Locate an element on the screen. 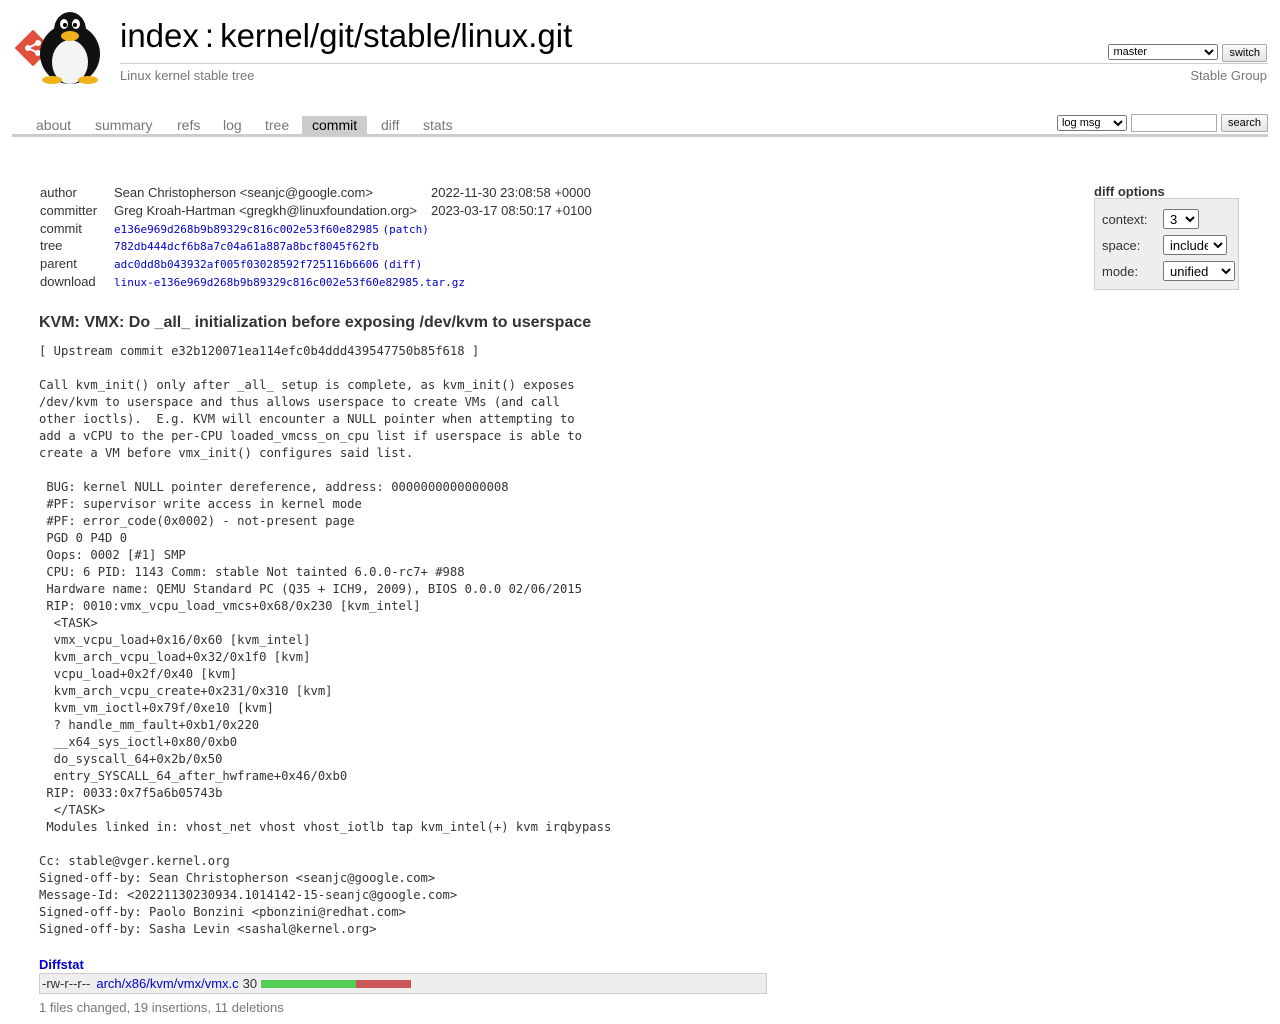 Image resolution: width=1280 pixels, height=1024 pixels. parent-hash-link: adc0dd8b043932af005f03028592f725116b6606 is located at coordinates (246, 264).